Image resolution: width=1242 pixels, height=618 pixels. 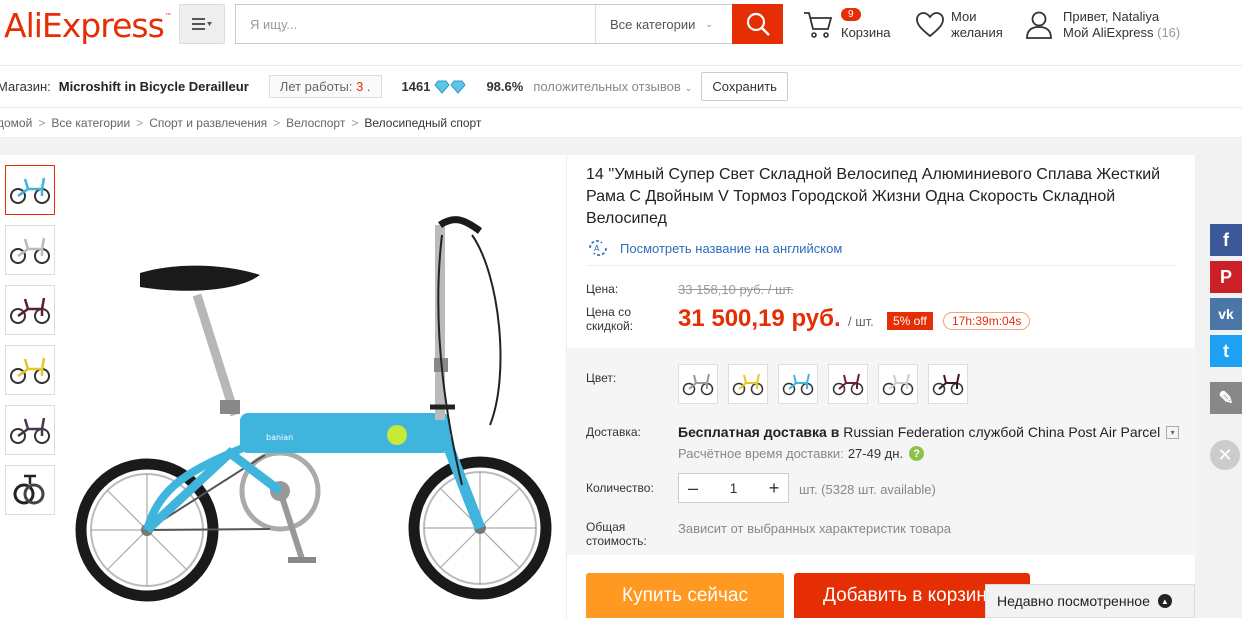 I want to click on color-label: Цвет:, so click(x=601, y=378).